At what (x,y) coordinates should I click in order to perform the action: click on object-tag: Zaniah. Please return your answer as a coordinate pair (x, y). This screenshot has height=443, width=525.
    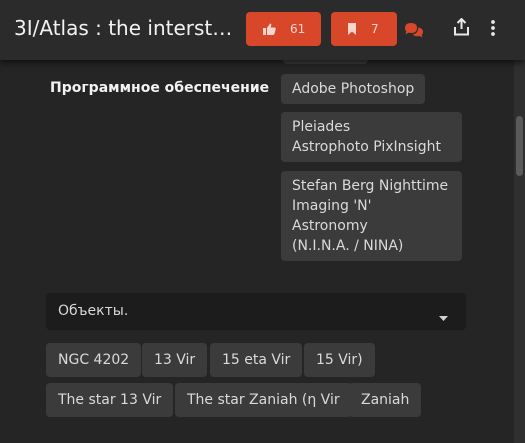
    Looking at the image, I should click on (385, 400).